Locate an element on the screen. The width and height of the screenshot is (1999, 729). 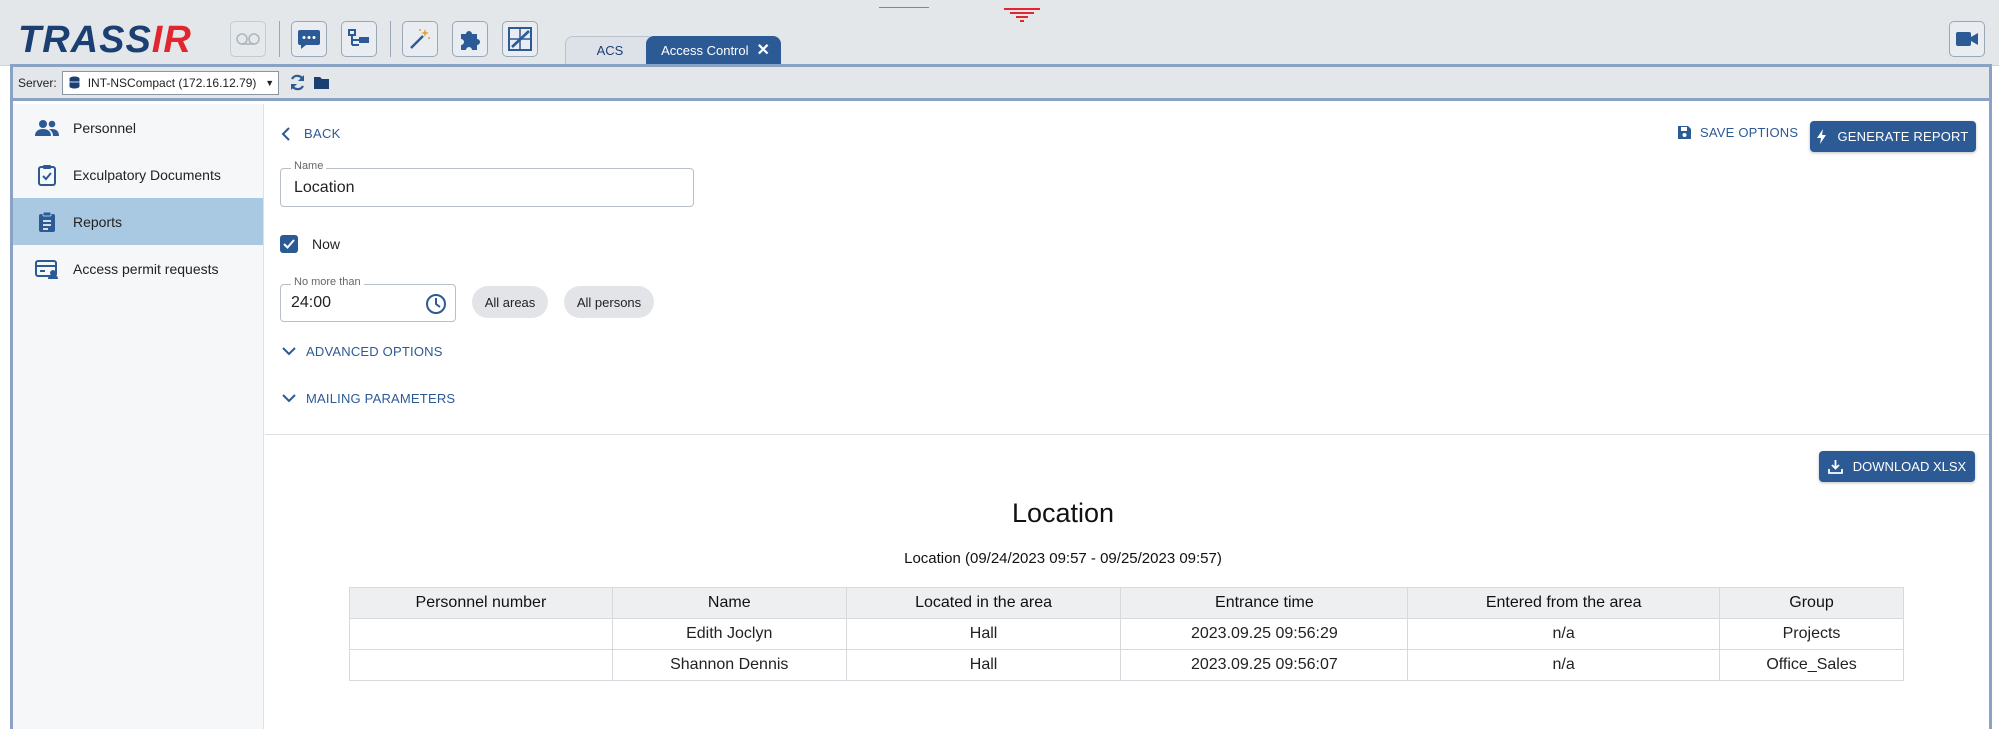
id-card-icon is located at coordinates (47, 269).